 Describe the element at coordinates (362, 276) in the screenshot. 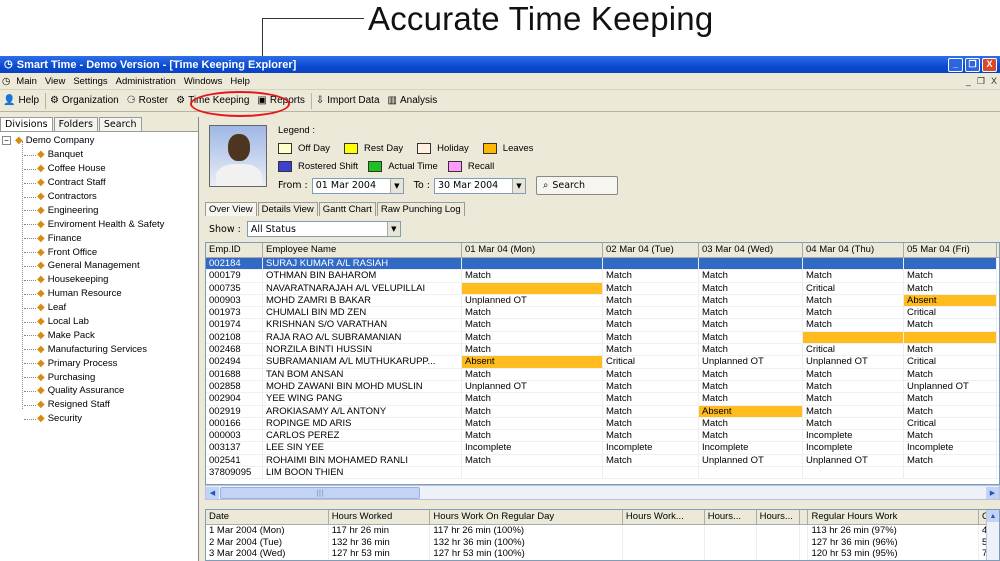

I see `employee-name-cell: OTHMAN BIN BAHAROM` at that location.